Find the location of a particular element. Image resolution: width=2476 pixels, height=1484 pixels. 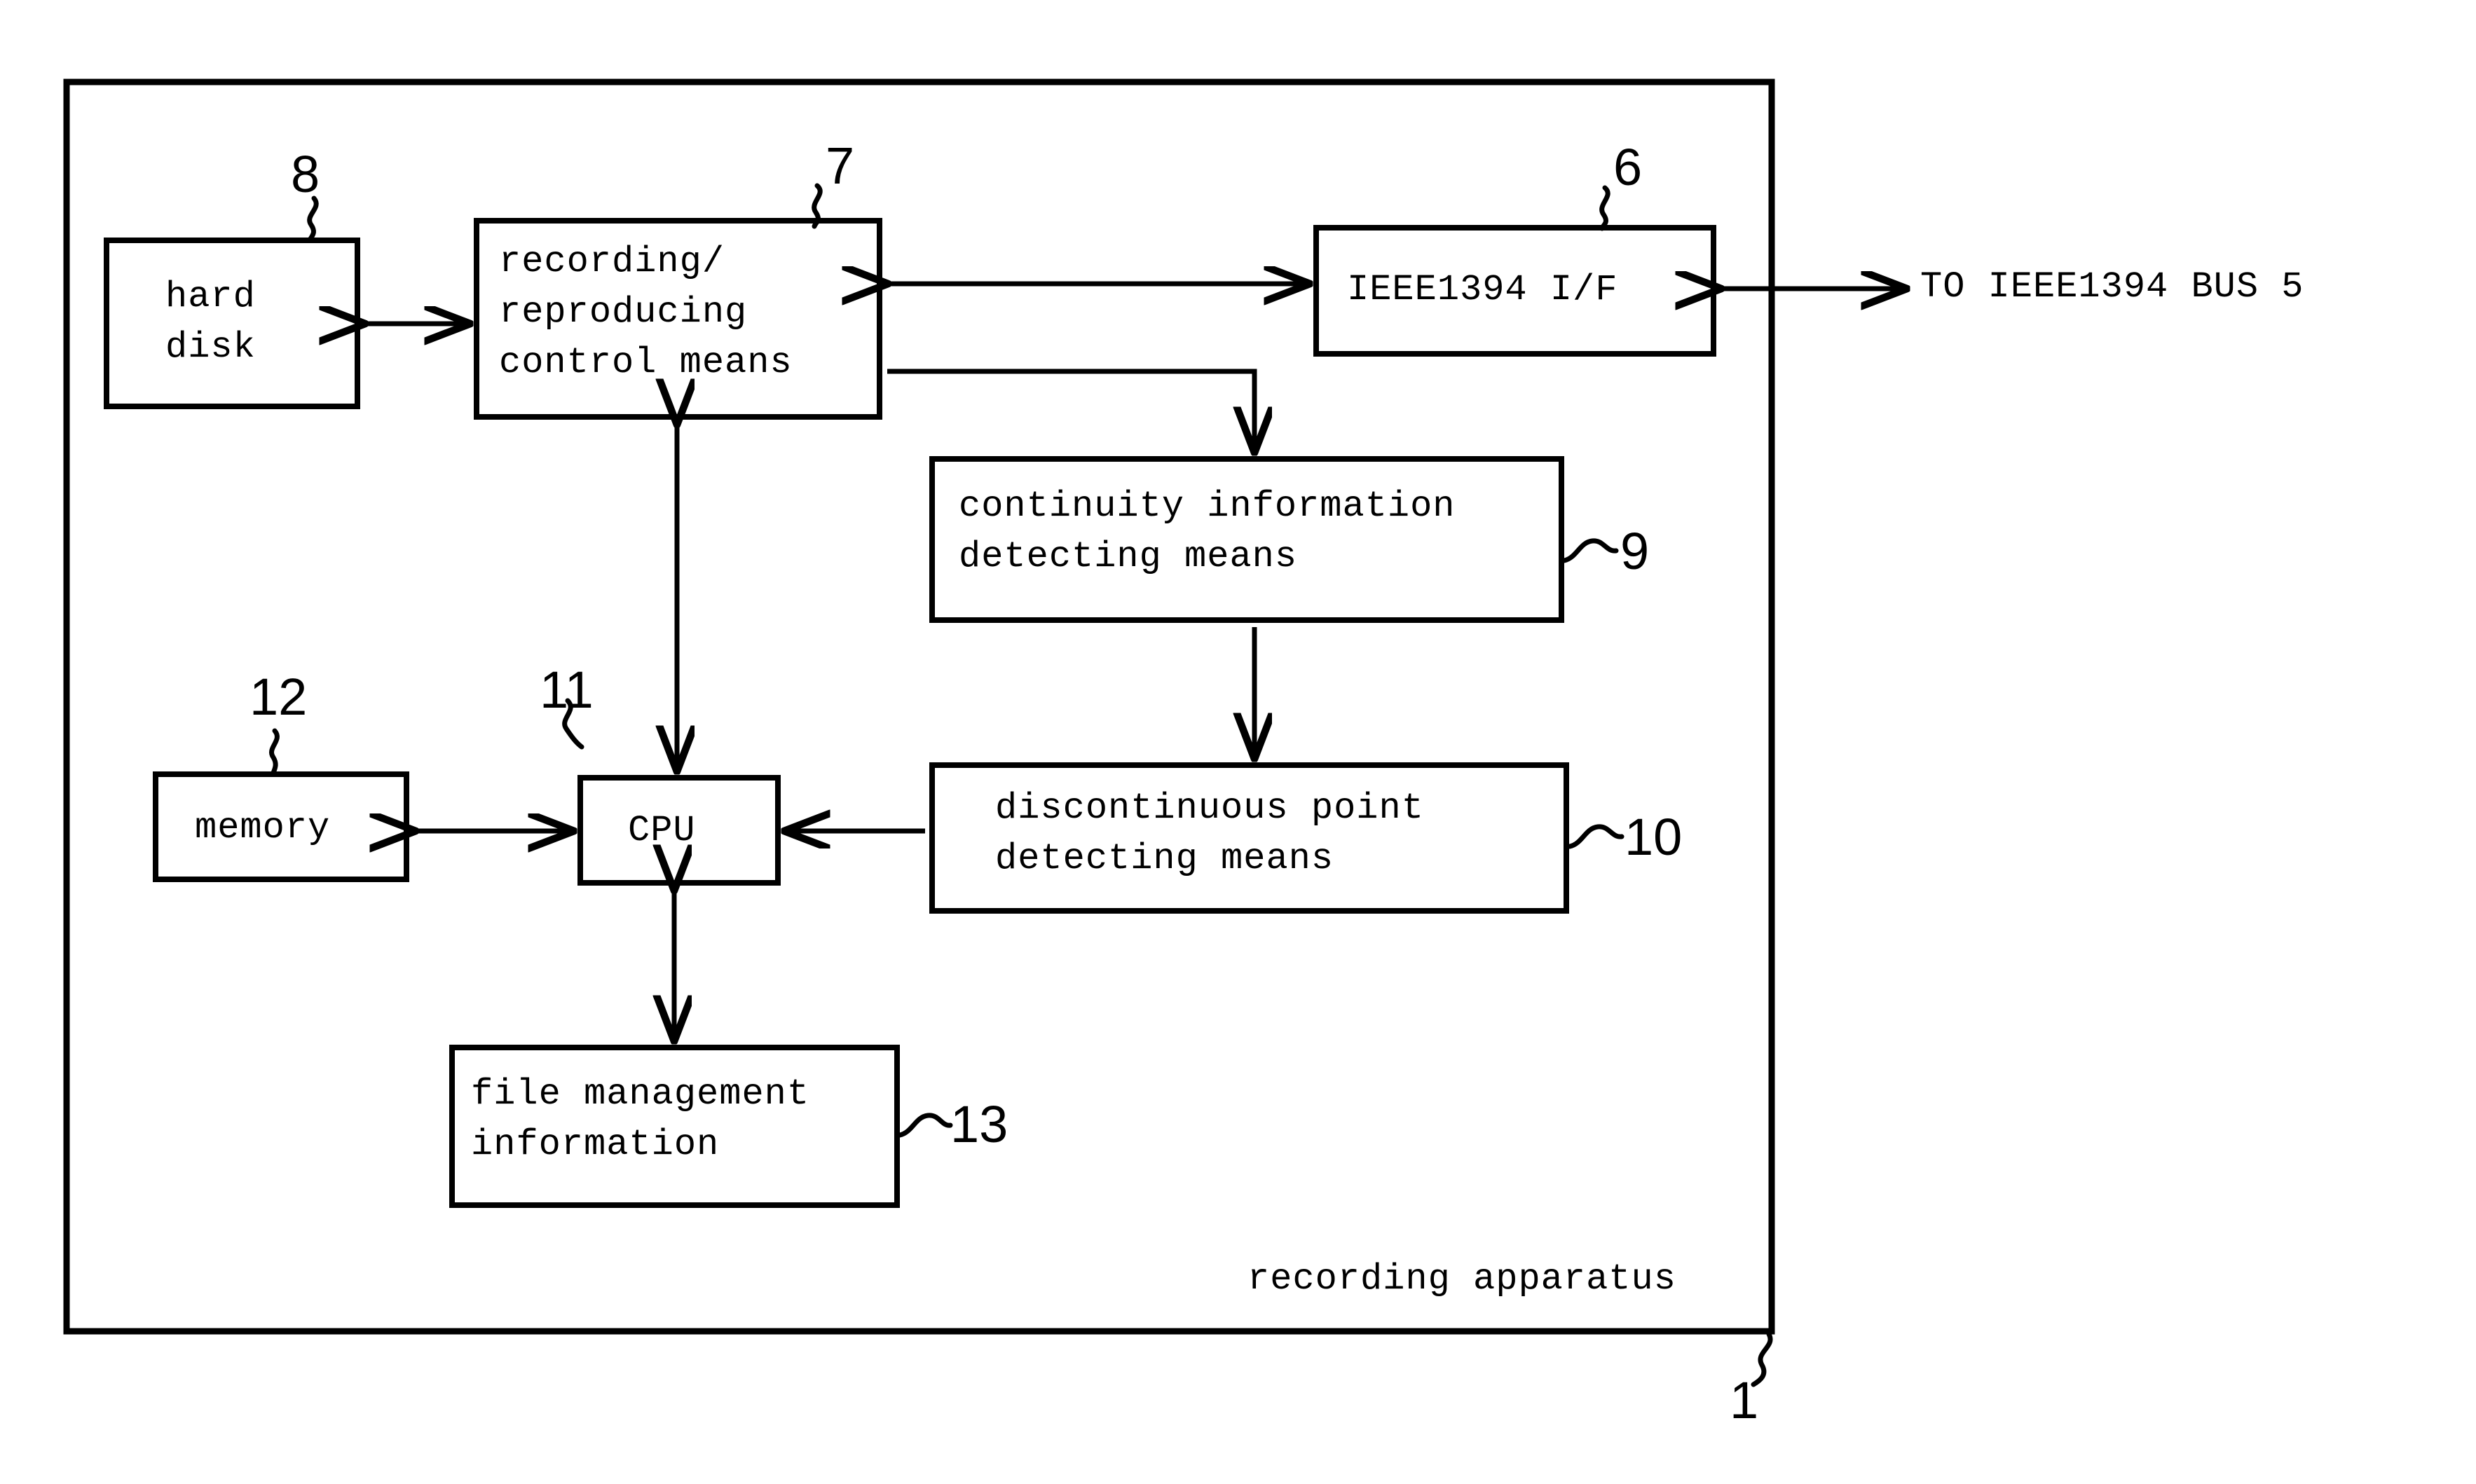

ieee1394-box is located at coordinates (1515, 291).